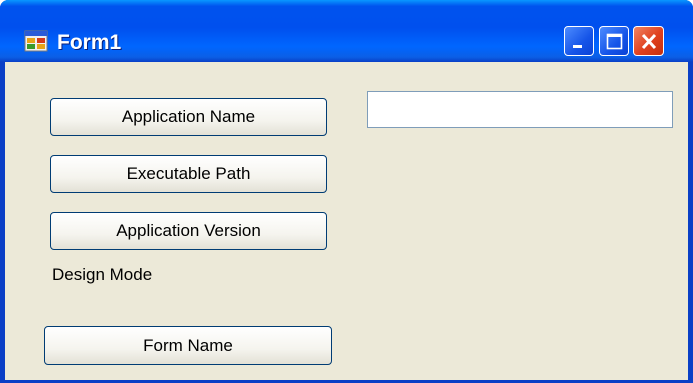  Describe the element at coordinates (188, 345) in the screenshot. I see `form-name-button: Form Name` at that location.